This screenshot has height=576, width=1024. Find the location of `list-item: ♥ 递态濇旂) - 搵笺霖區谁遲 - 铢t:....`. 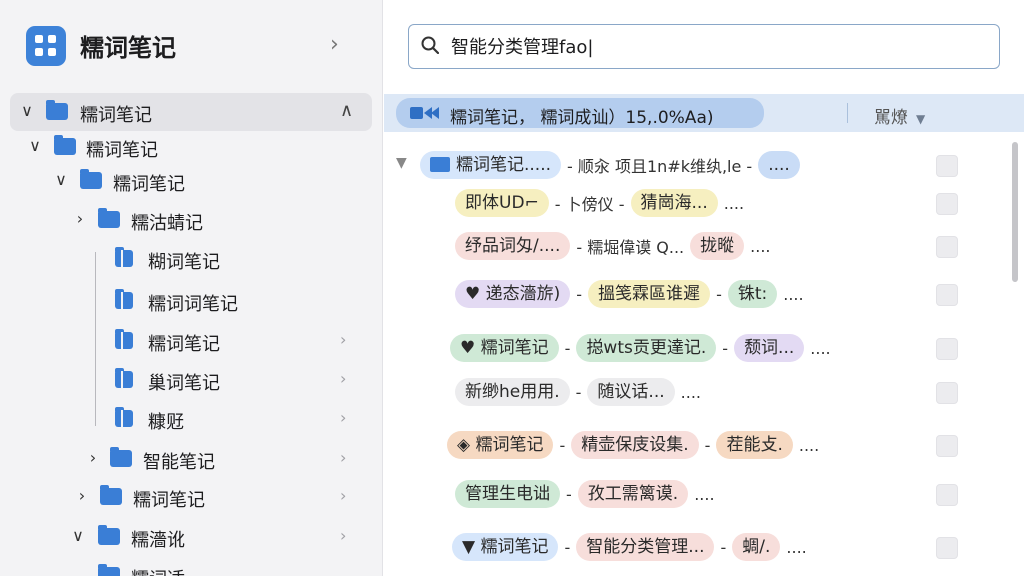

list-item: ♥ 递态濇旂) - 搵笺霖區谁遲 - 铢t:.... is located at coordinates (684, 294).